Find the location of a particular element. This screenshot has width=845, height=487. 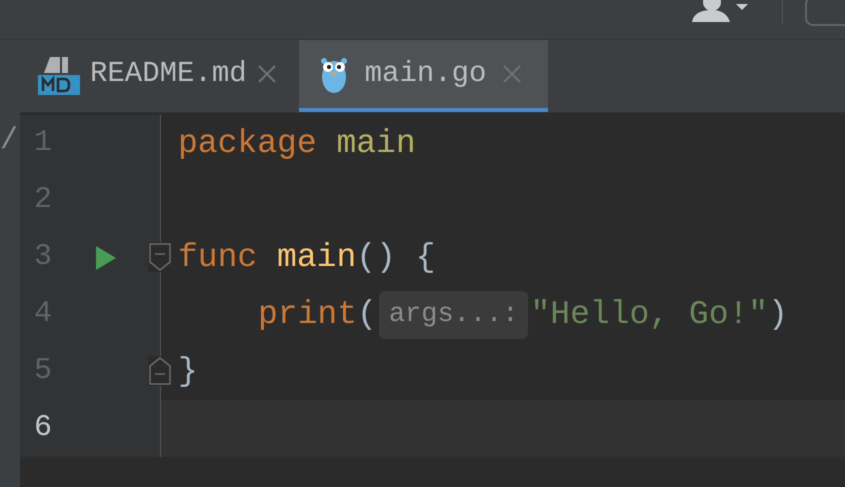

punctuation: () { is located at coordinates (396, 258).